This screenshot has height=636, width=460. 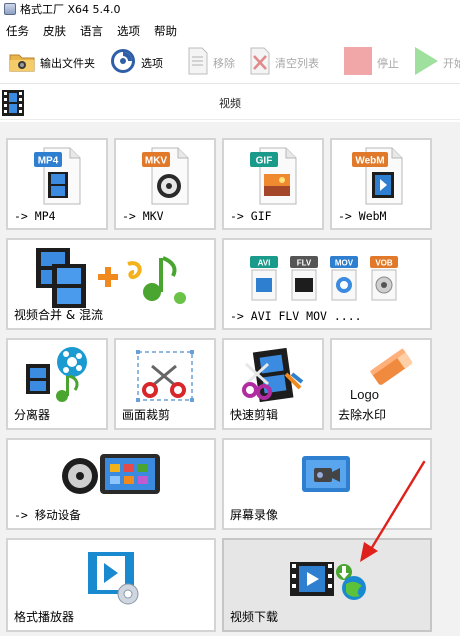 What do you see at coordinates (230, 9) in the screenshot?
I see `title-bar: 格式工厂 X64 5.4.0` at bounding box center [230, 9].